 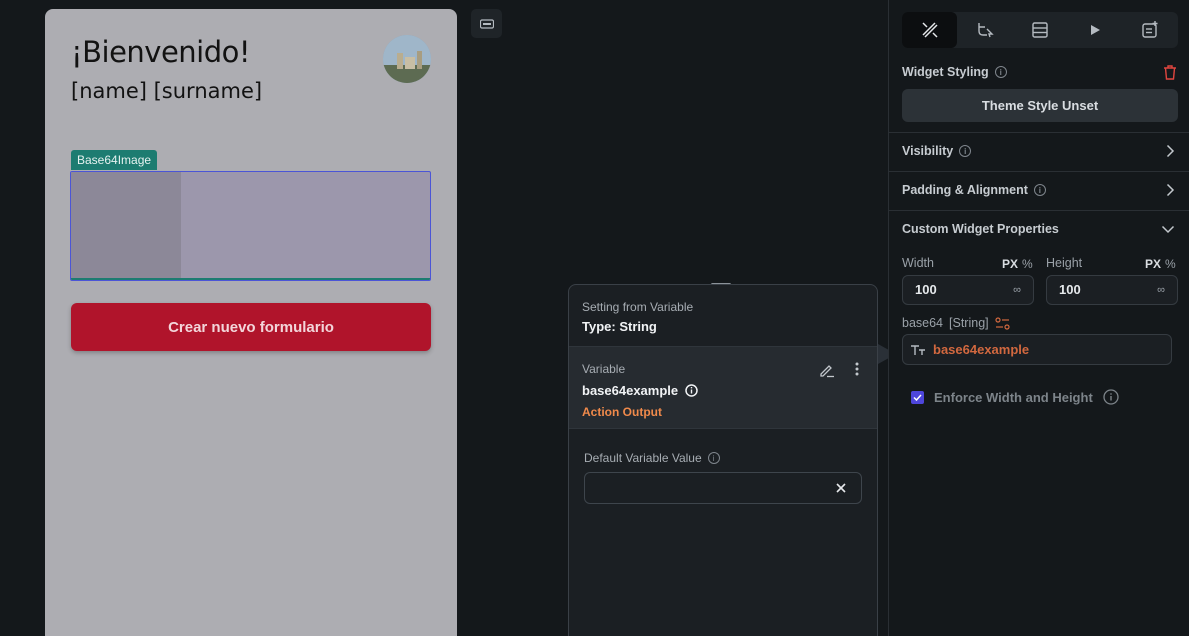 I want to click on variable-binding-icon, so click(x=1002, y=323).